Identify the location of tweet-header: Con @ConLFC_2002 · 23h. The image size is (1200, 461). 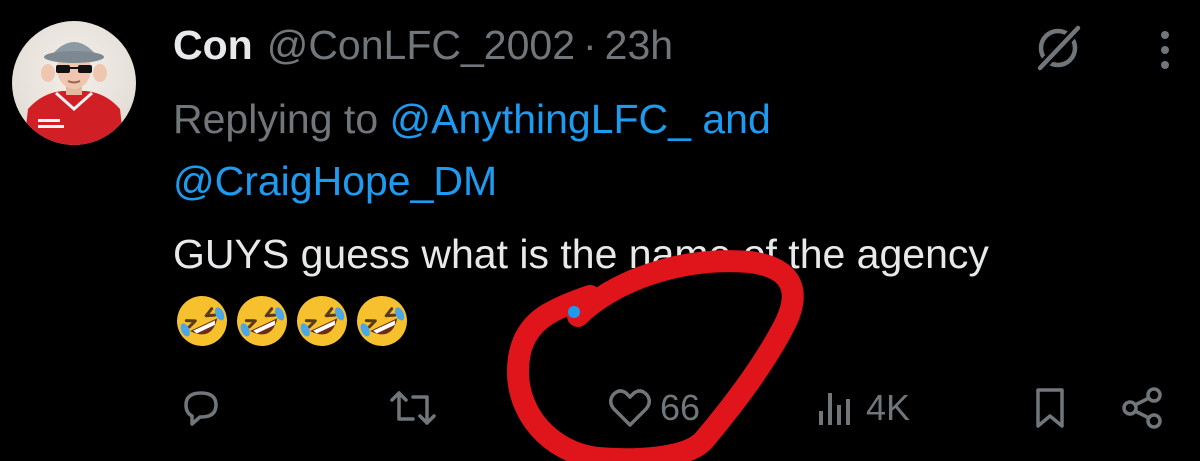
(423, 48).